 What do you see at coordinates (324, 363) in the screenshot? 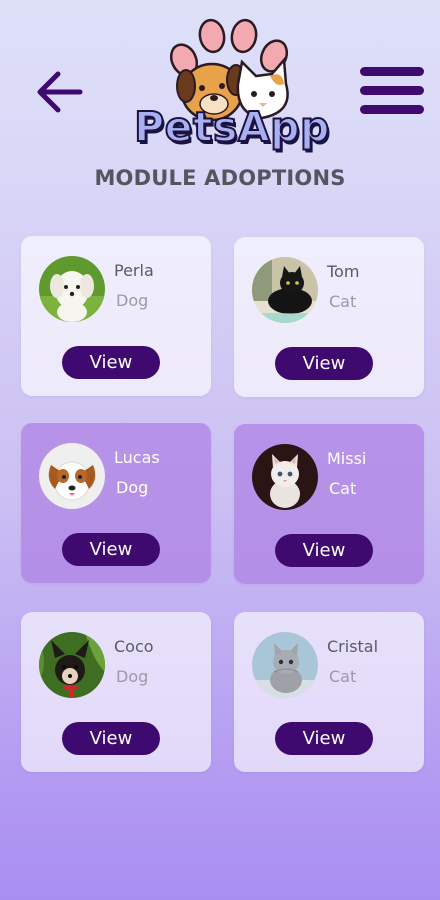
I see `view-button-tom: View` at bounding box center [324, 363].